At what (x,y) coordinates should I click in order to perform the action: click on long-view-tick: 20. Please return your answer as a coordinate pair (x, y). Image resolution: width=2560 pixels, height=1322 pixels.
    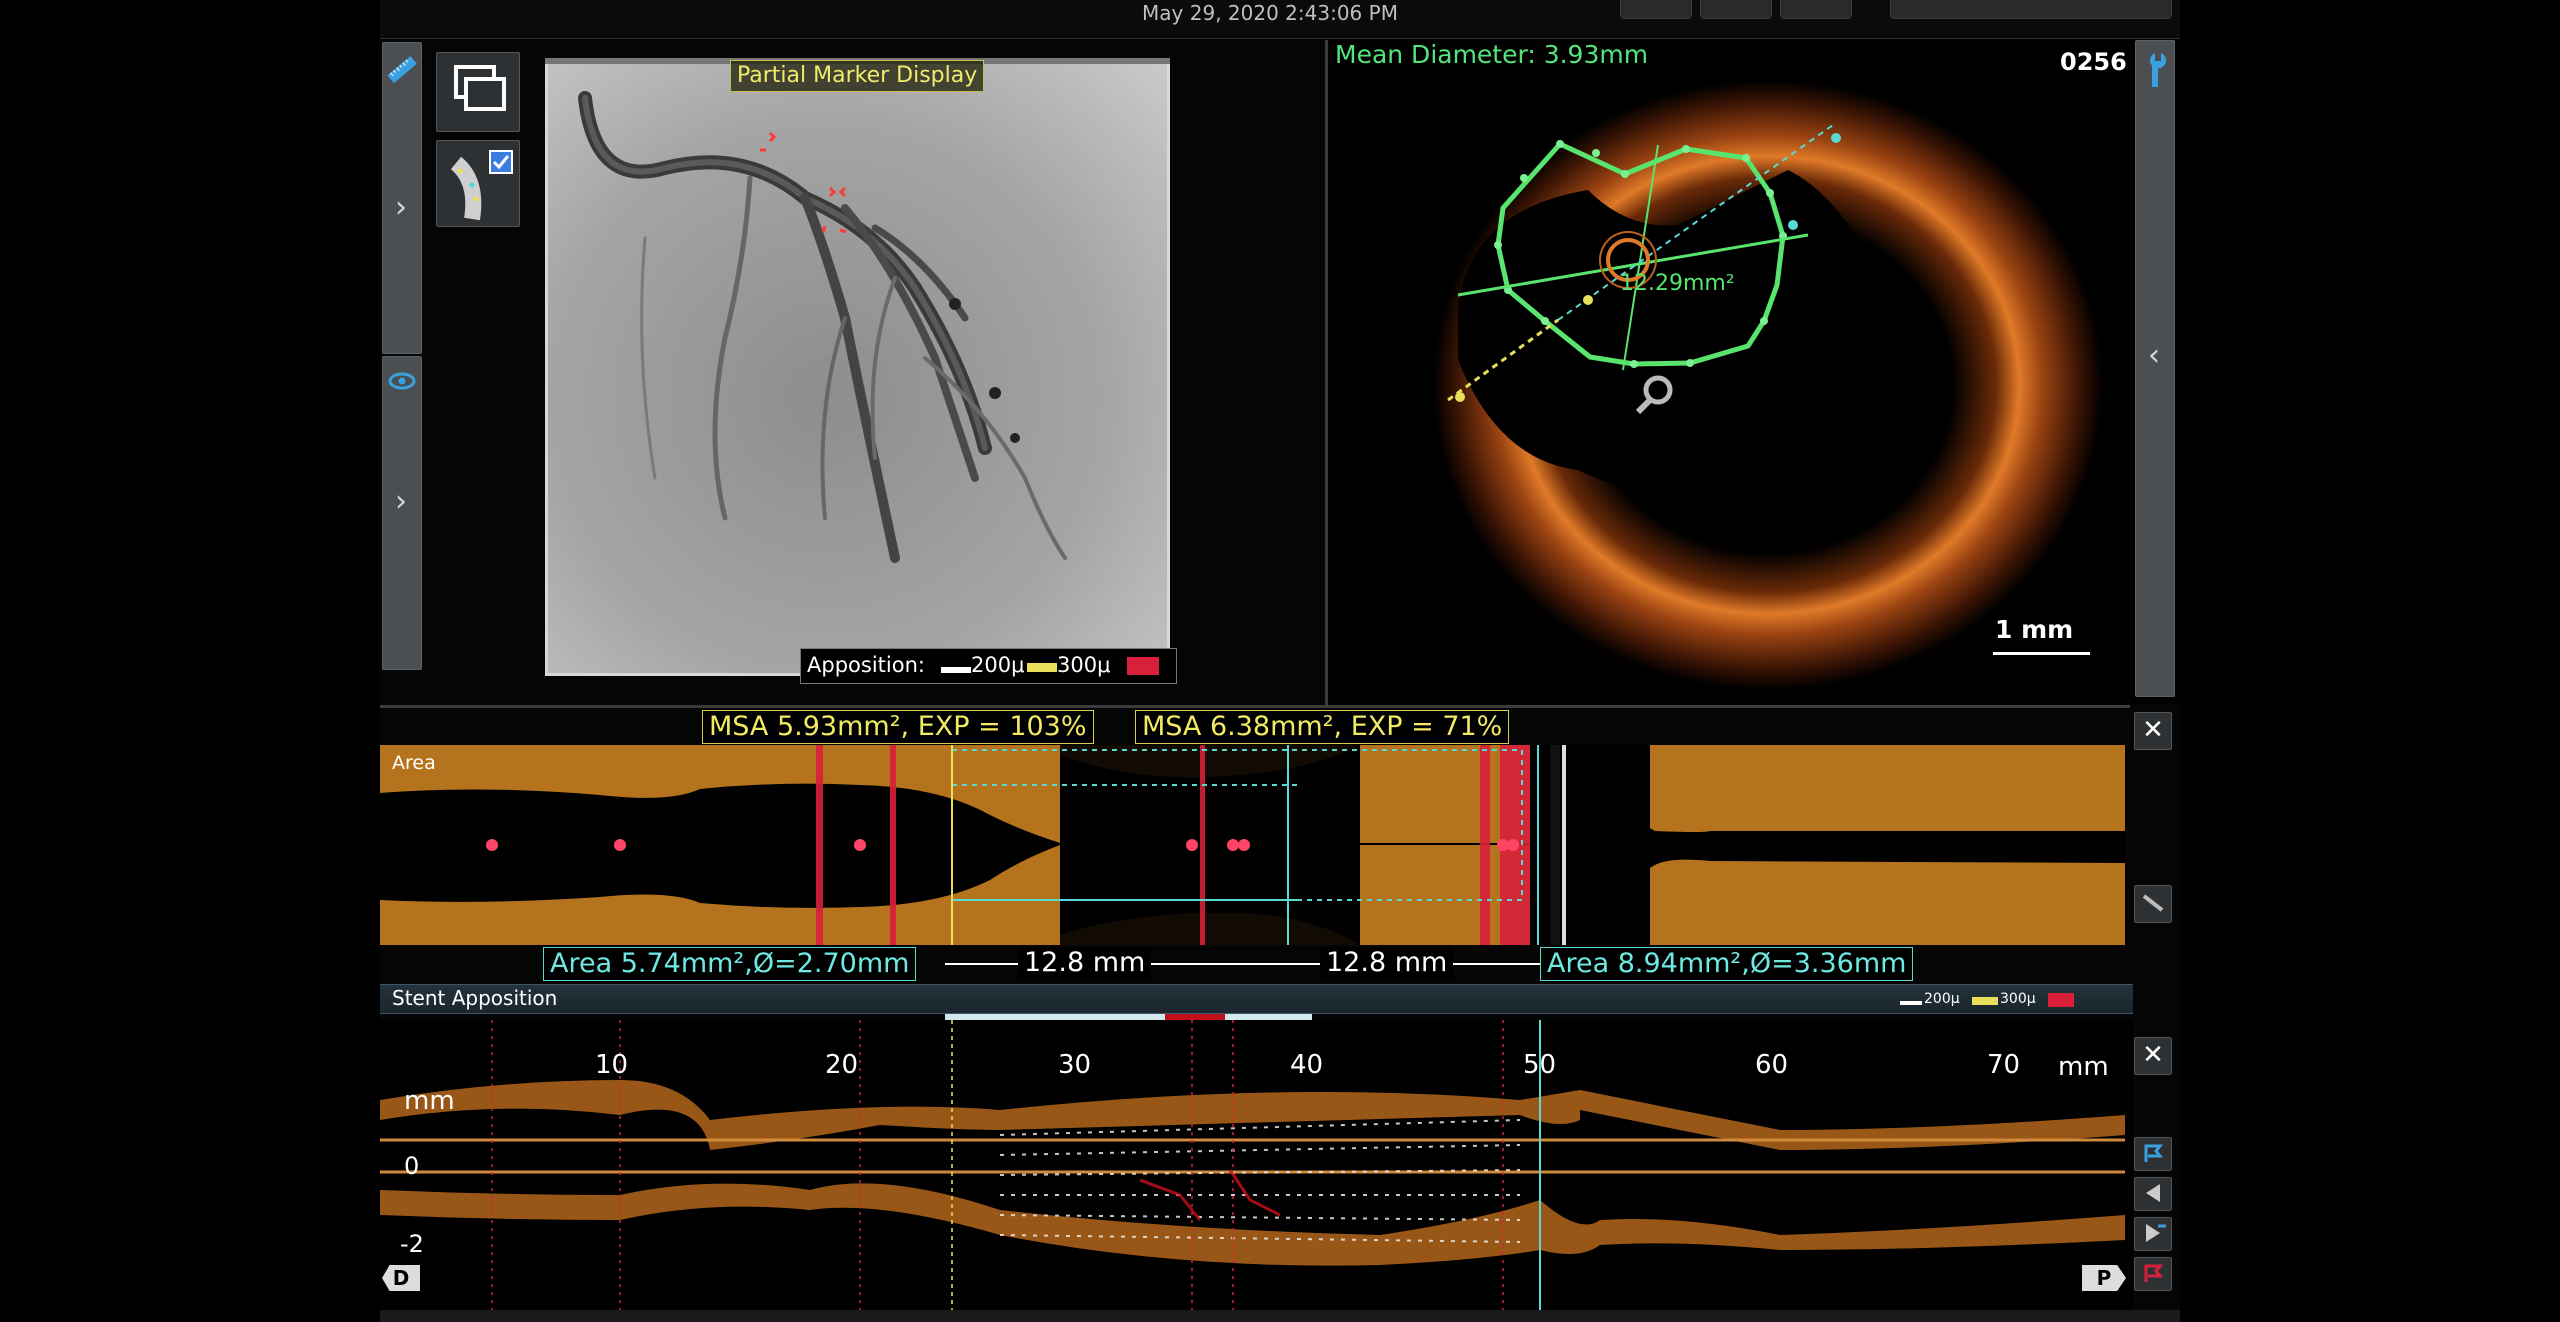
    Looking at the image, I should click on (842, 1065).